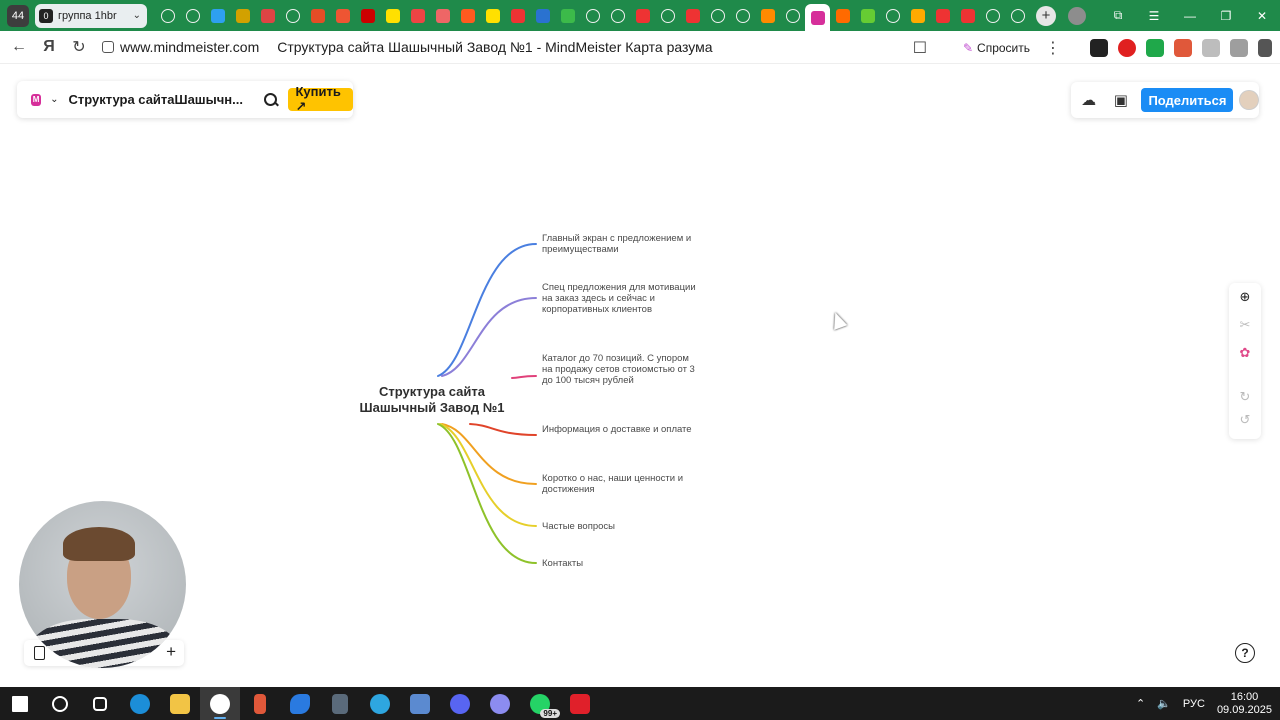 This screenshot has width=1280, height=720. I want to click on edge-icon, so click(140, 703).